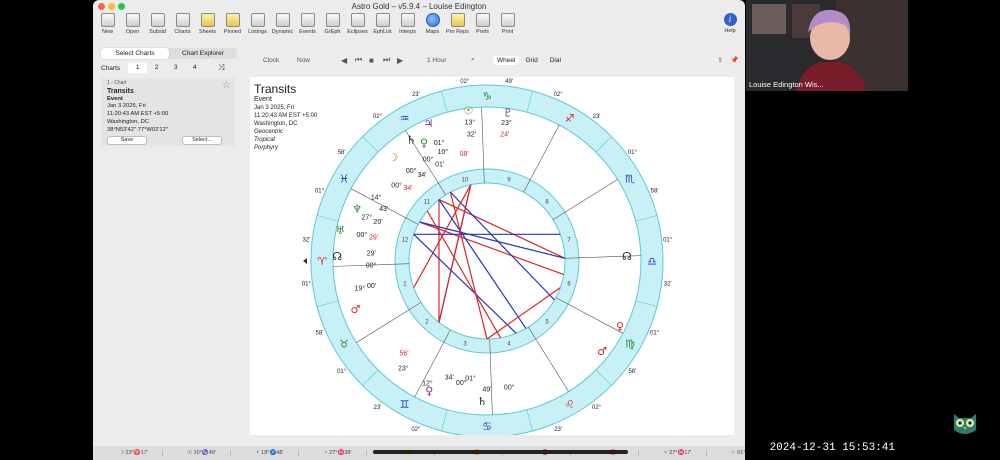  Describe the element at coordinates (507, 26) in the screenshot. I see `toolbar-button-print: Print` at that location.